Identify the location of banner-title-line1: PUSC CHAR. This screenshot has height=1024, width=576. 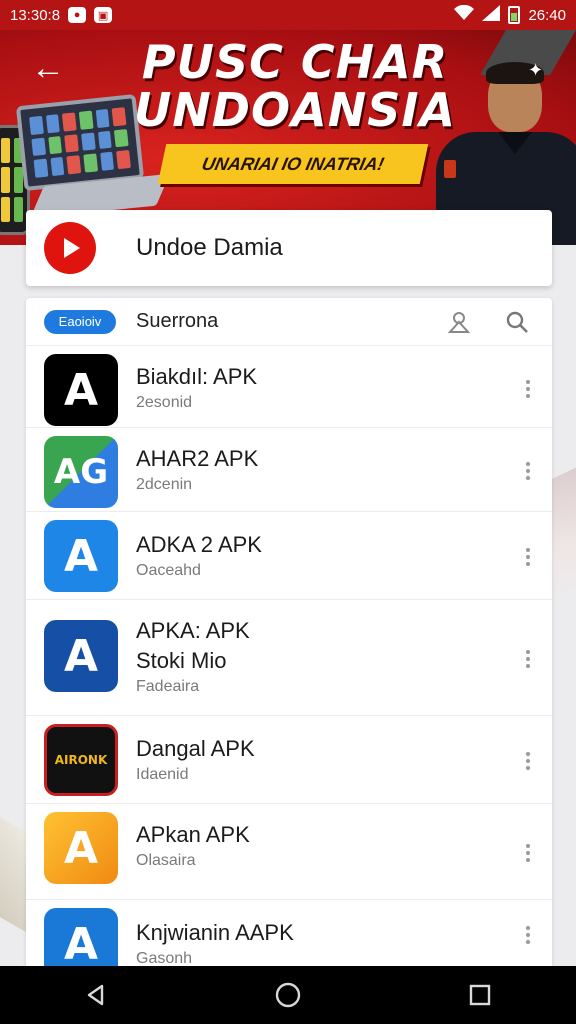
(295, 62).